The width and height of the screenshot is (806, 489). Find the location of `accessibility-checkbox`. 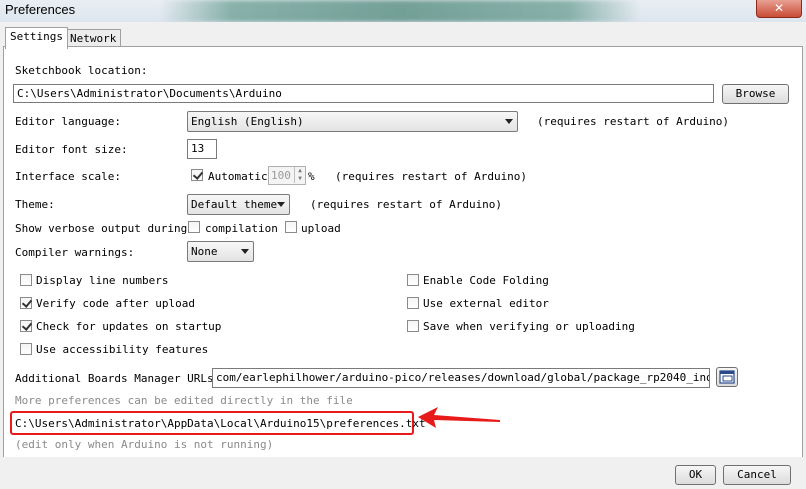

accessibility-checkbox is located at coordinates (26, 349).